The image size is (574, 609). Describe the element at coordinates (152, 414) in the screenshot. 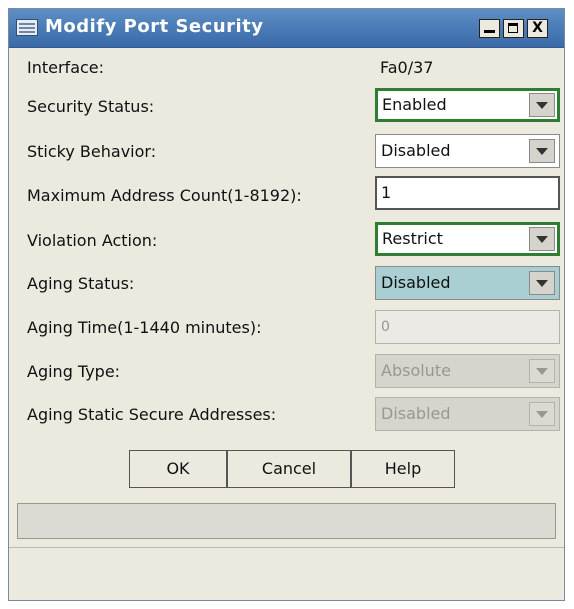

I see `aging-static-label: Aging Static Secure Addresses:` at that location.